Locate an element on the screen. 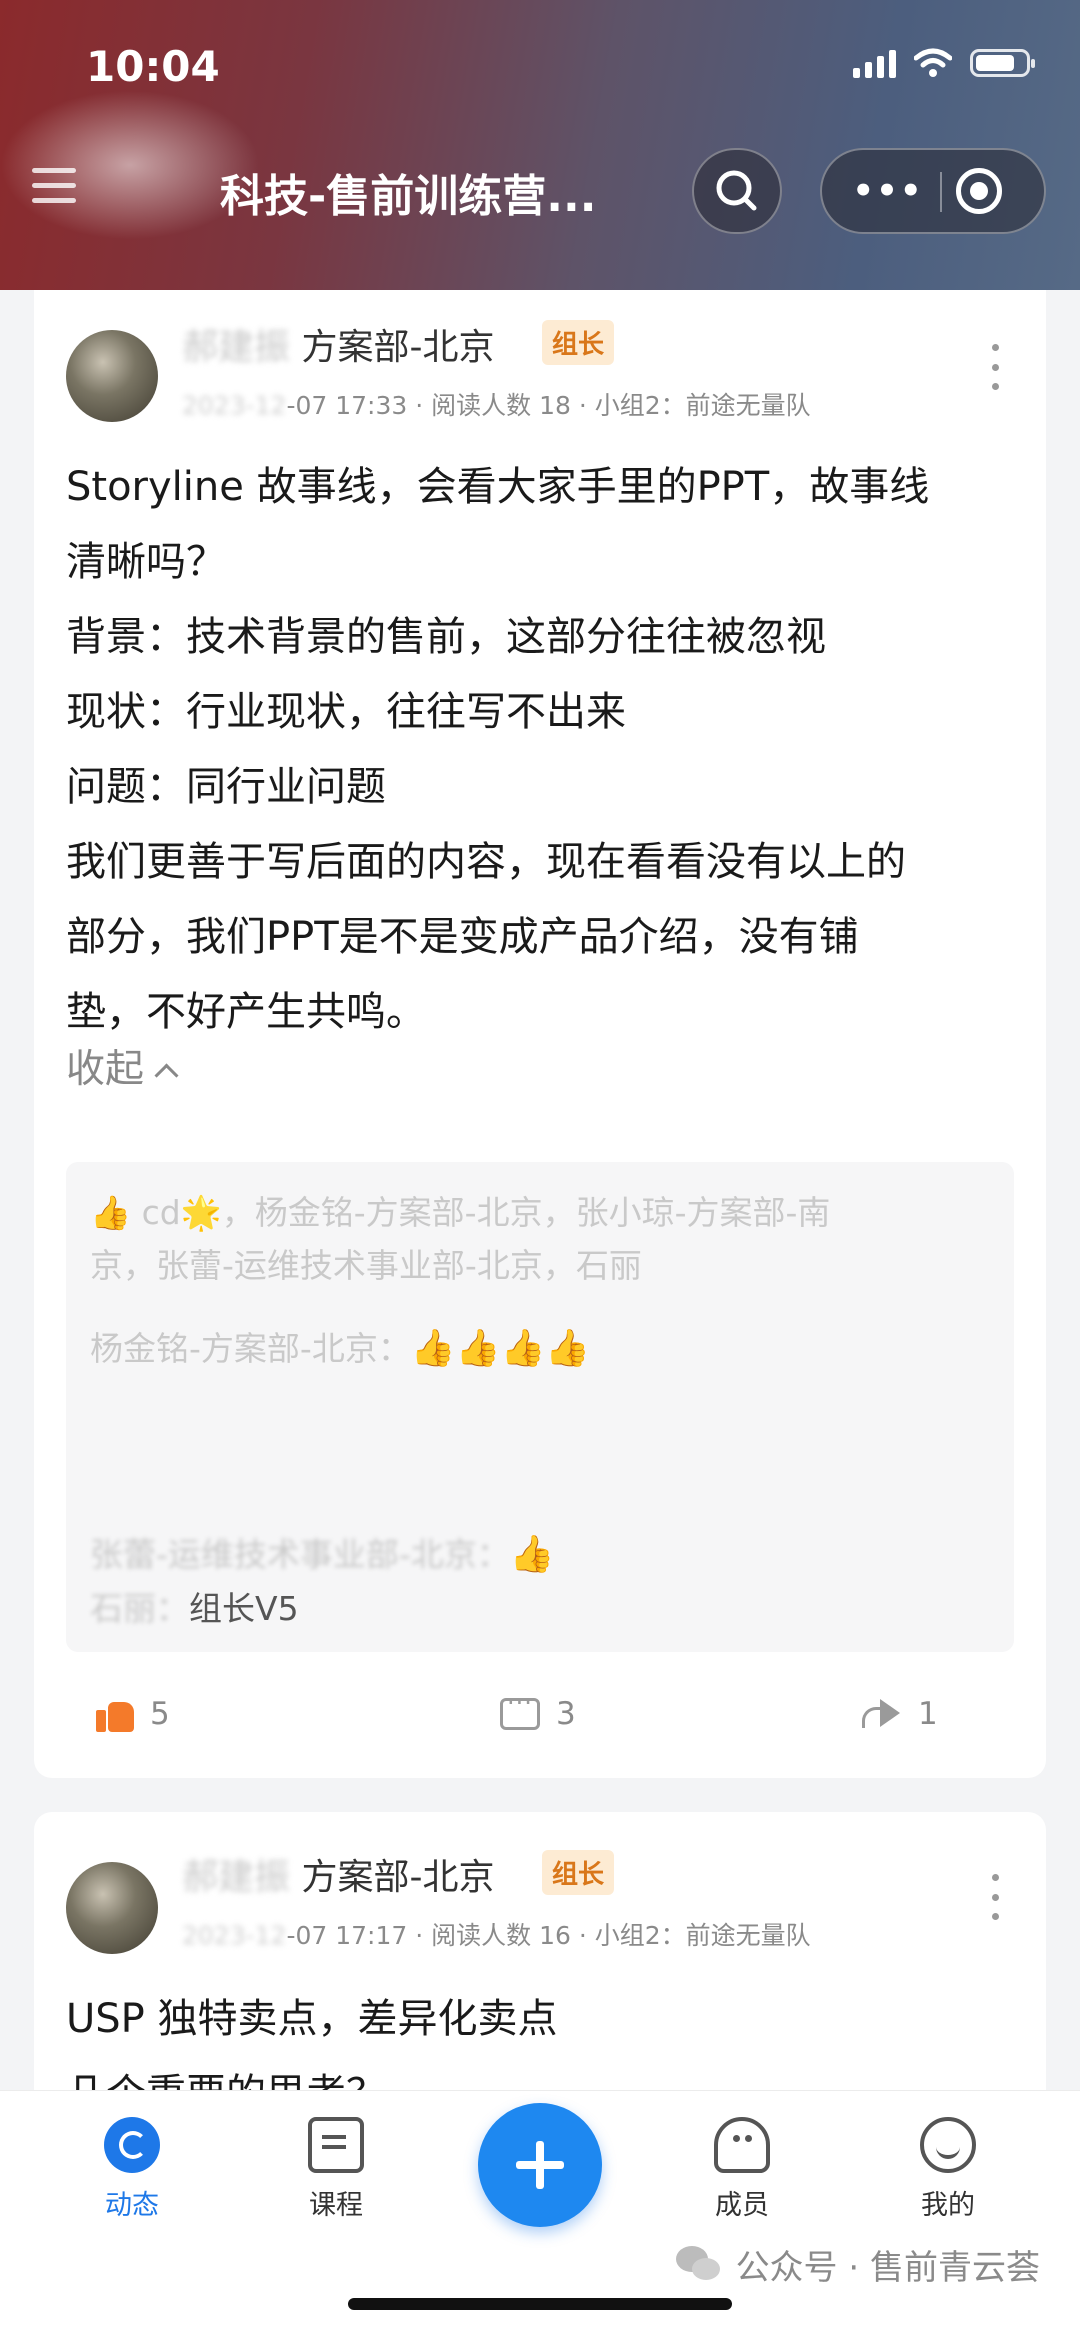 The height and width of the screenshot is (2338, 1080). comment-item: 杨金铭-方案部-北京：👍👍👍👍 is located at coordinates (340, 1346).